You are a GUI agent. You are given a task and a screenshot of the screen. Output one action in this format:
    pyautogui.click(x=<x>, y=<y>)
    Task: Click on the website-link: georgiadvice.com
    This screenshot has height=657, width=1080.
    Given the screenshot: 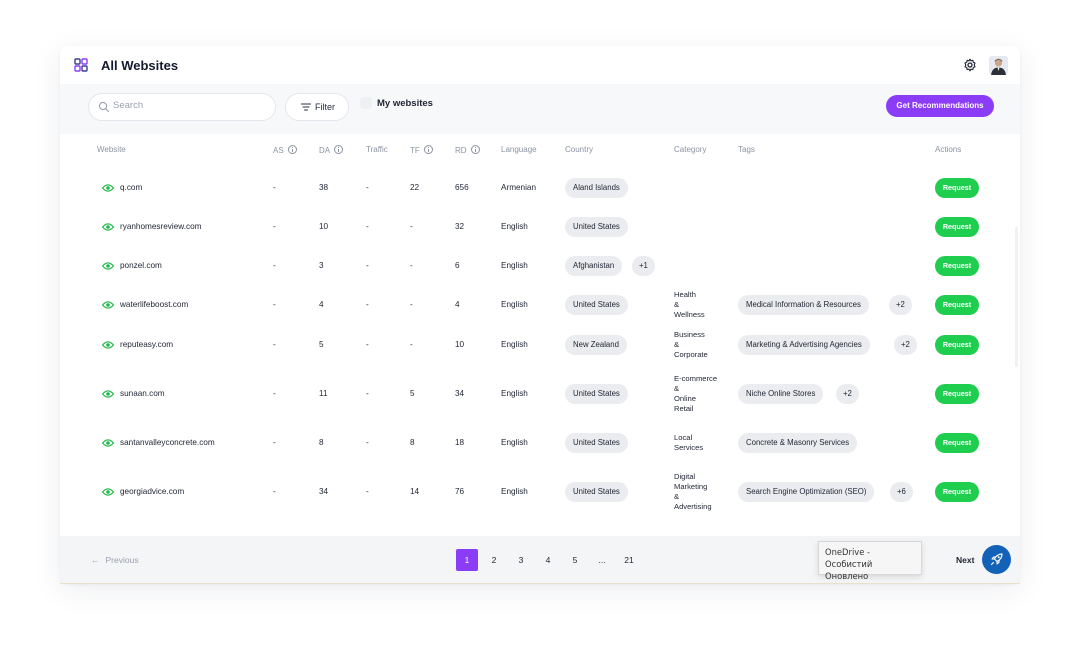 What is the action you would take?
    pyautogui.click(x=152, y=491)
    